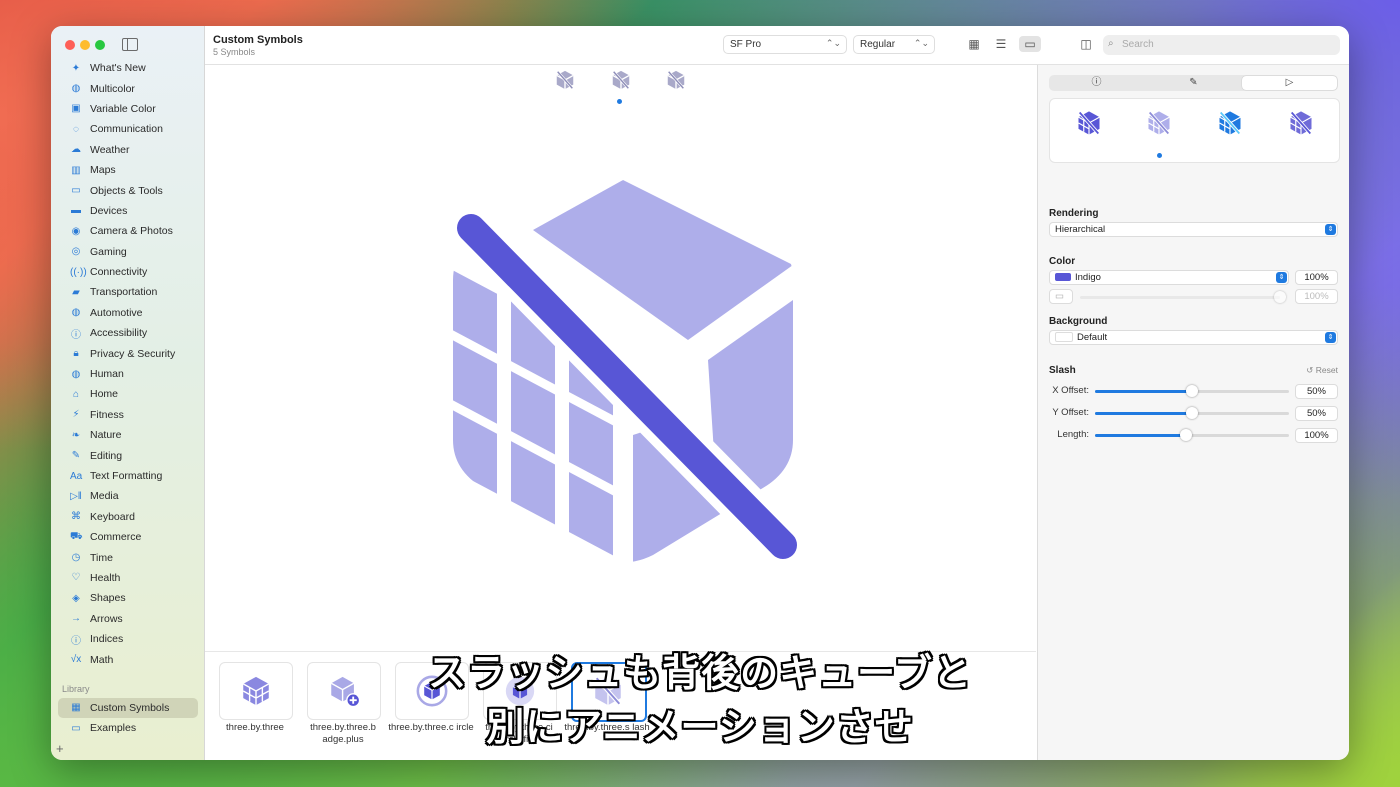 This screenshot has width=1400, height=787. What do you see at coordinates (128, 496) in the screenshot?
I see `sidebar-item: ▷‖ Media` at bounding box center [128, 496].